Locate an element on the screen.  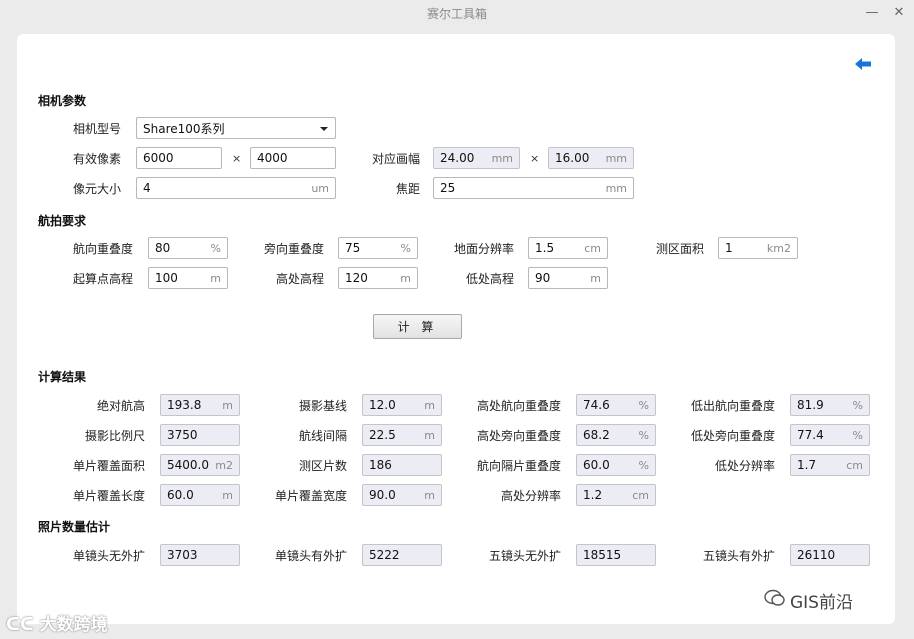
high-gsd-label: 高处分辨率 is located at coordinates (530, 496).